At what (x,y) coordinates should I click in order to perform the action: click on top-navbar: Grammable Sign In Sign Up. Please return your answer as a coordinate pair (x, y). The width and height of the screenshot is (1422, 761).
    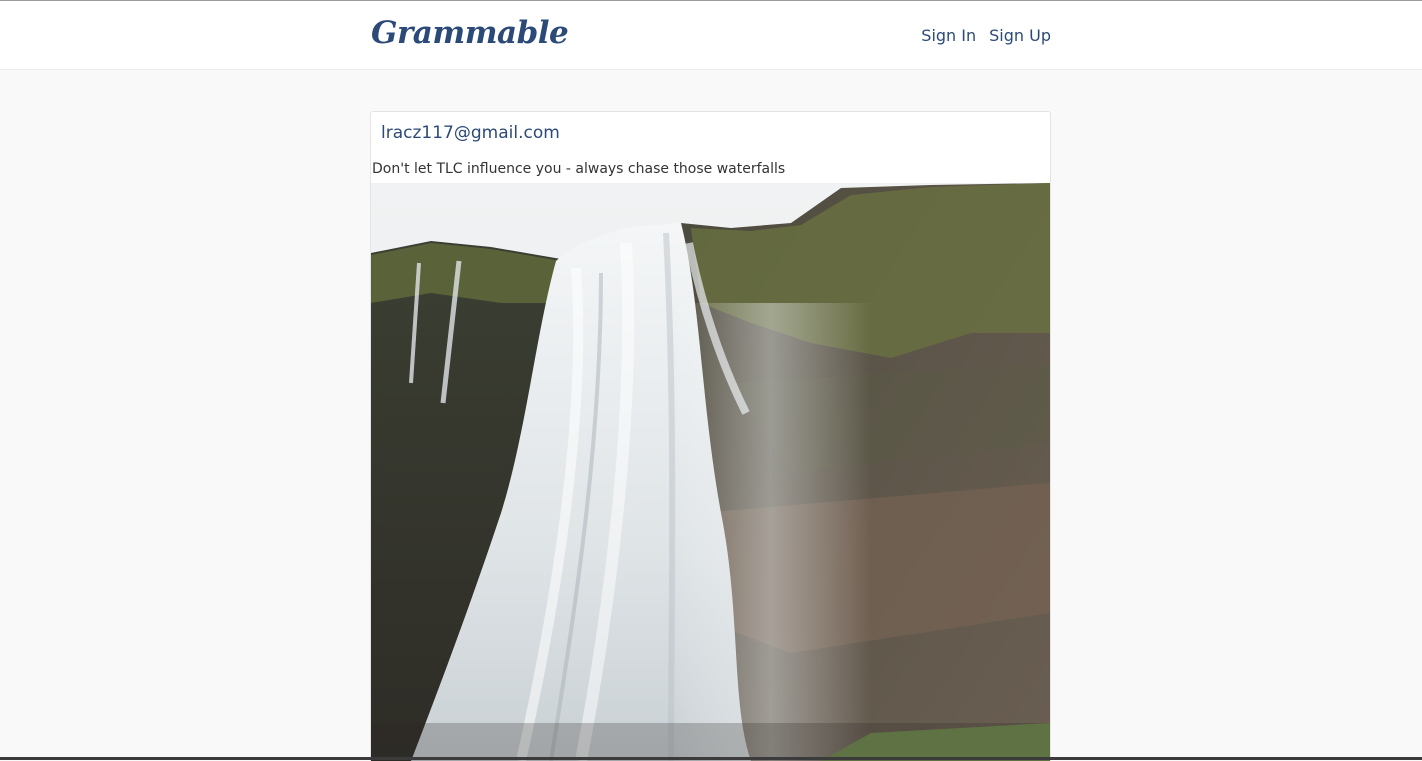
    Looking at the image, I should click on (711, 35).